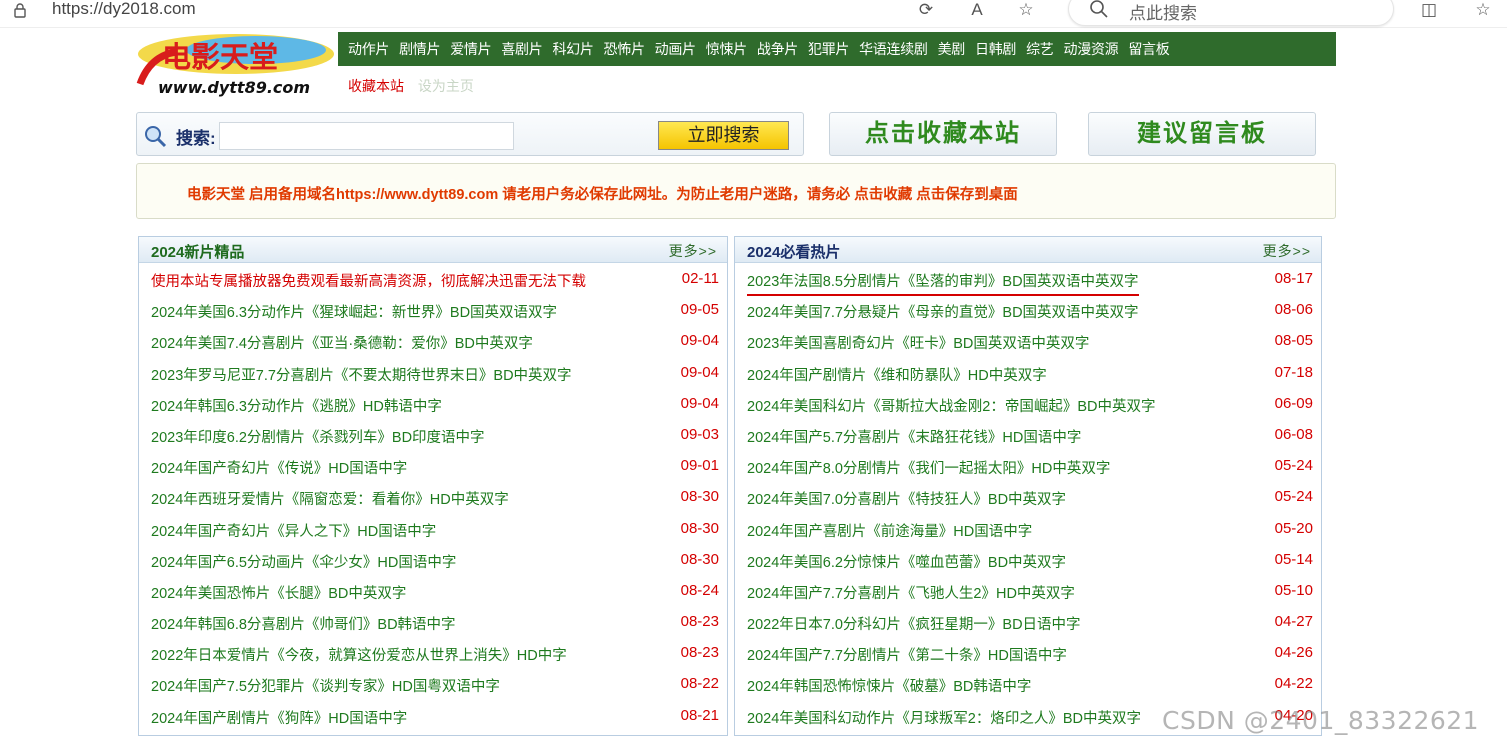 This screenshot has height=751, width=1507. Describe the element at coordinates (1483, 10) in the screenshot. I see `favorites-icon: ☆` at that location.